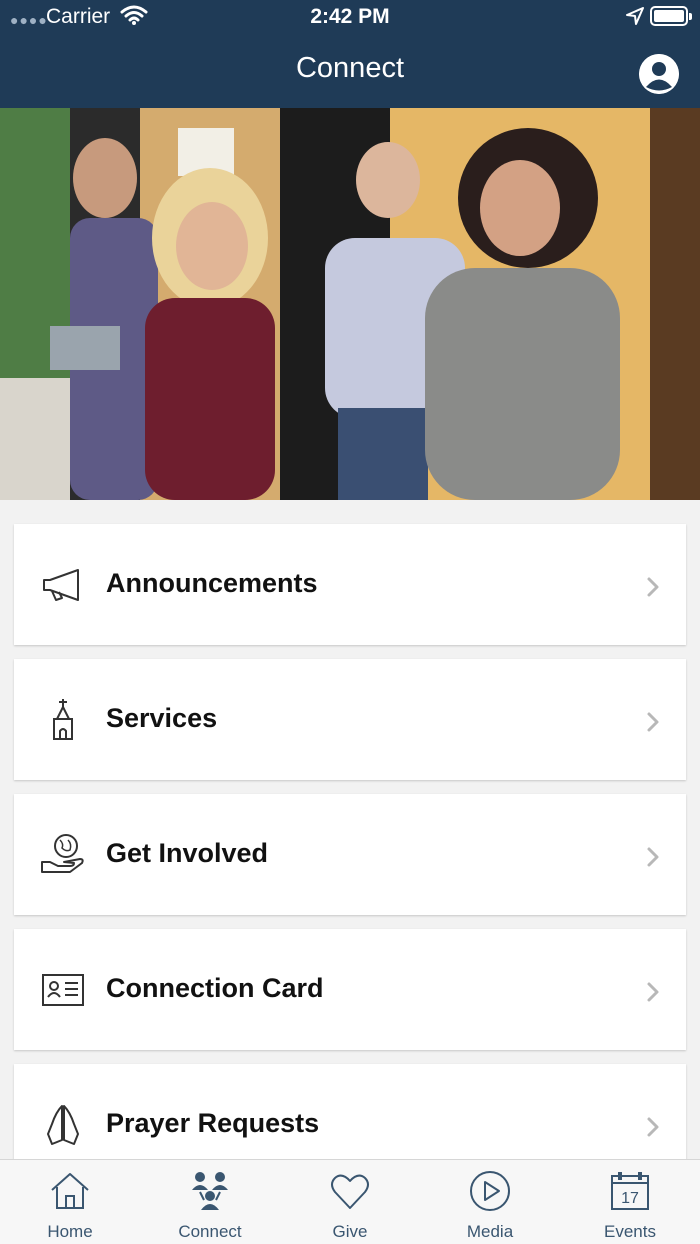  What do you see at coordinates (162, 718) in the screenshot?
I see `menu-item-label: Services` at bounding box center [162, 718].